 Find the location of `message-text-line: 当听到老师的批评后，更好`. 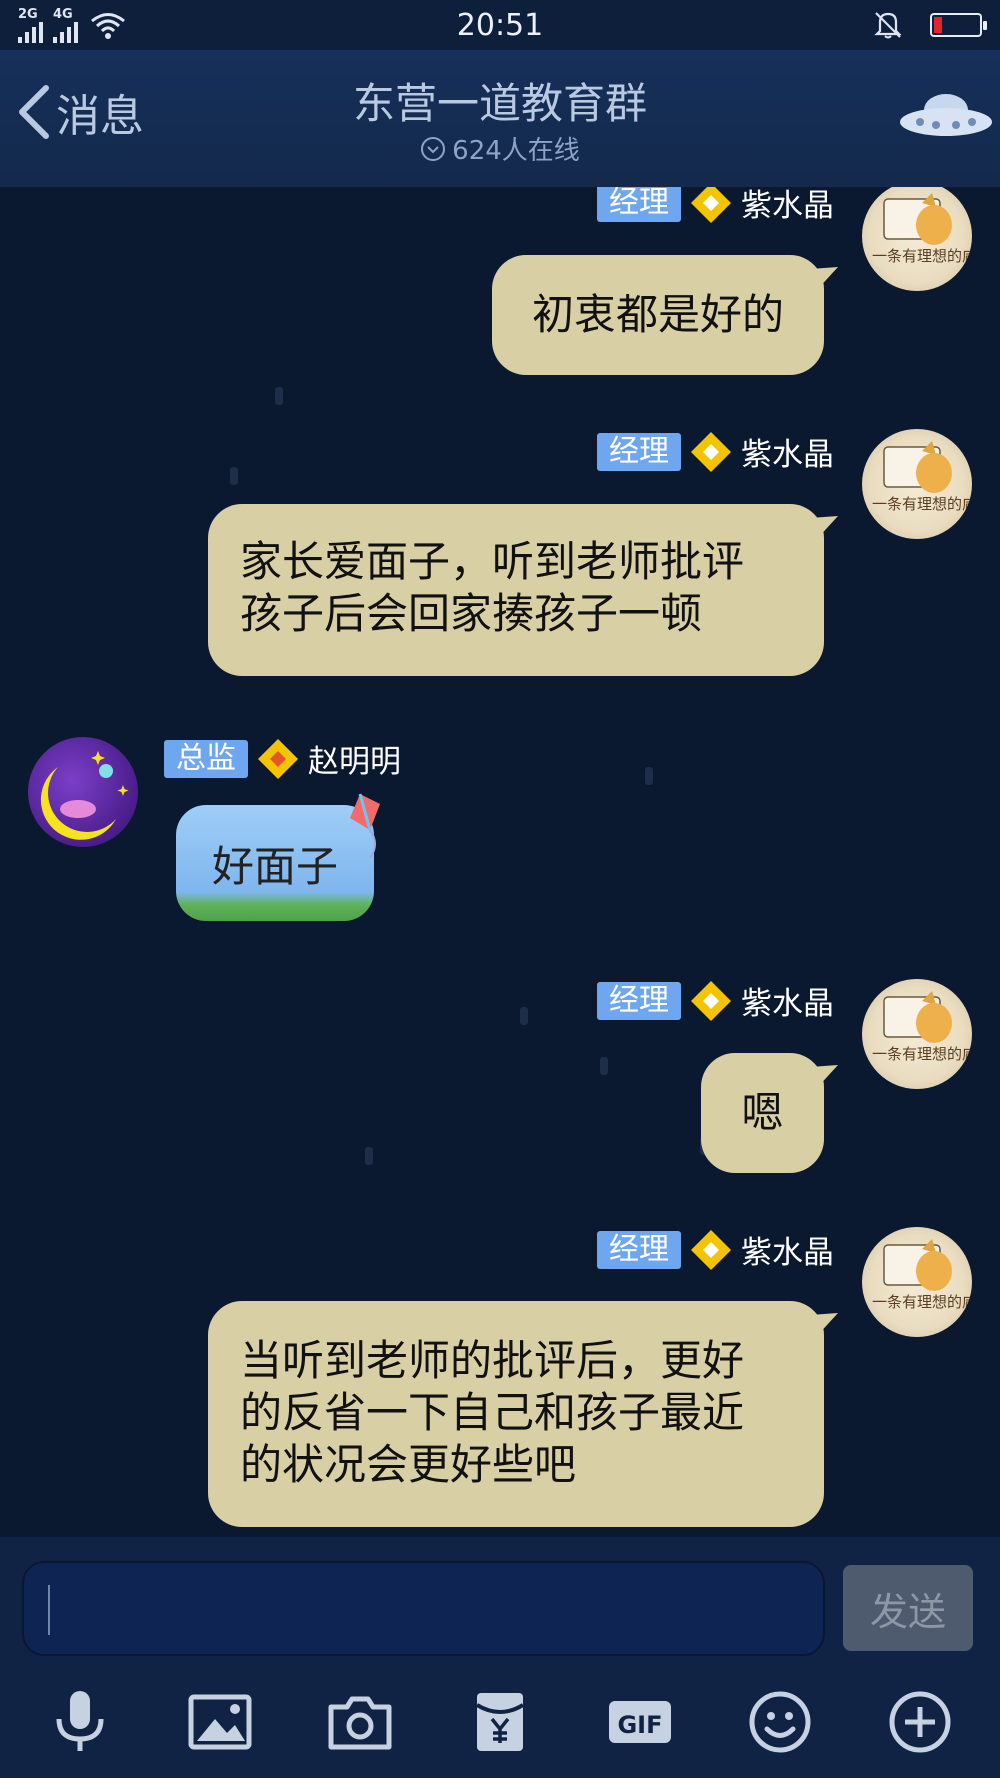

message-text-line: 当听到老师的批评后，更好 is located at coordinates (492, 1360).